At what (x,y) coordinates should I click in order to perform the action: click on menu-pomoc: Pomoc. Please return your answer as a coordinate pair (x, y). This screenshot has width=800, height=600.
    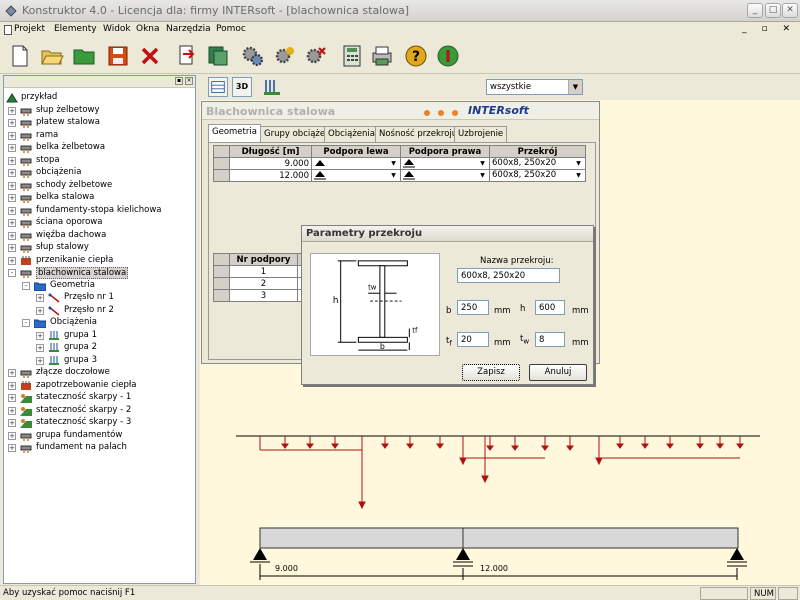
    Looking at the image, I should click on (231, 29).